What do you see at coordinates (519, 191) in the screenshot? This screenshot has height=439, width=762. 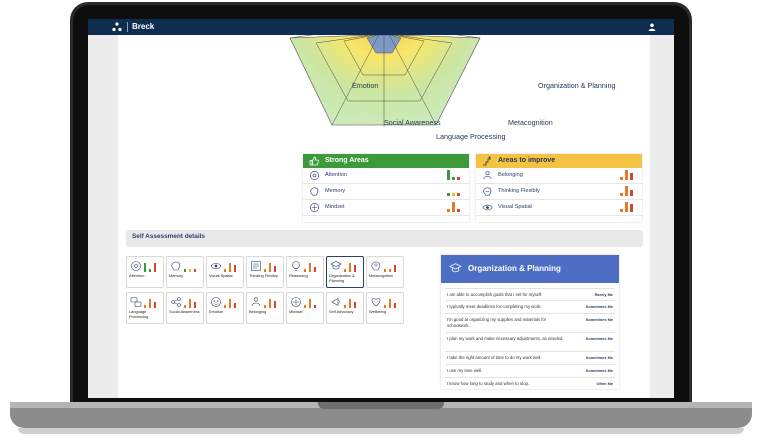 I see `improve-area-label: Thinking Flexibly` at bounding box center [519, 191].